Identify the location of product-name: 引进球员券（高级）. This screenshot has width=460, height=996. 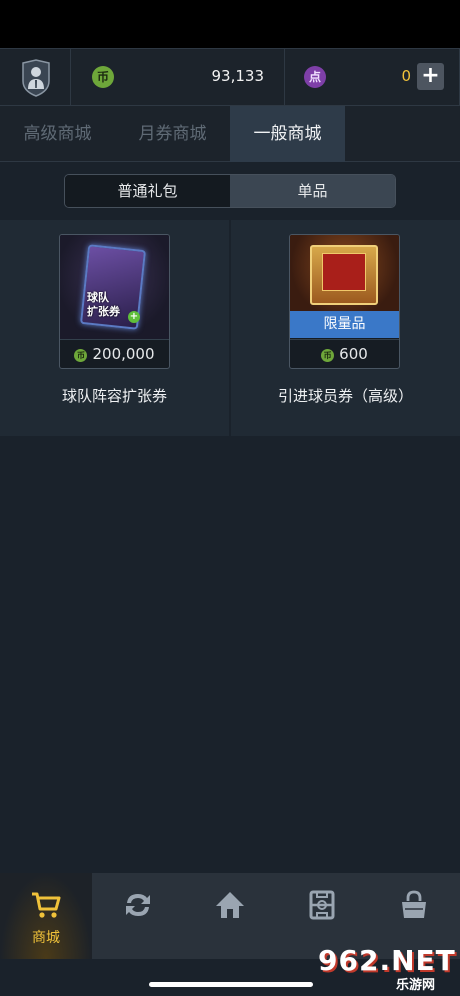
(345, 396).